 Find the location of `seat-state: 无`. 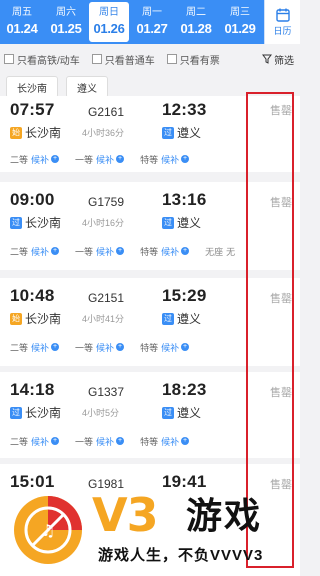

seat-state: 无 is located at coordinates (231, 251).